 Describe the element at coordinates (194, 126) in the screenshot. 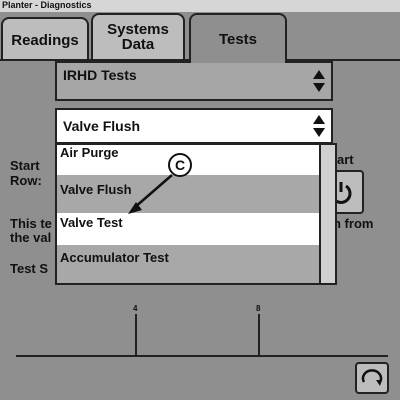

I see `test-type-select: Valve Flush` at that location.